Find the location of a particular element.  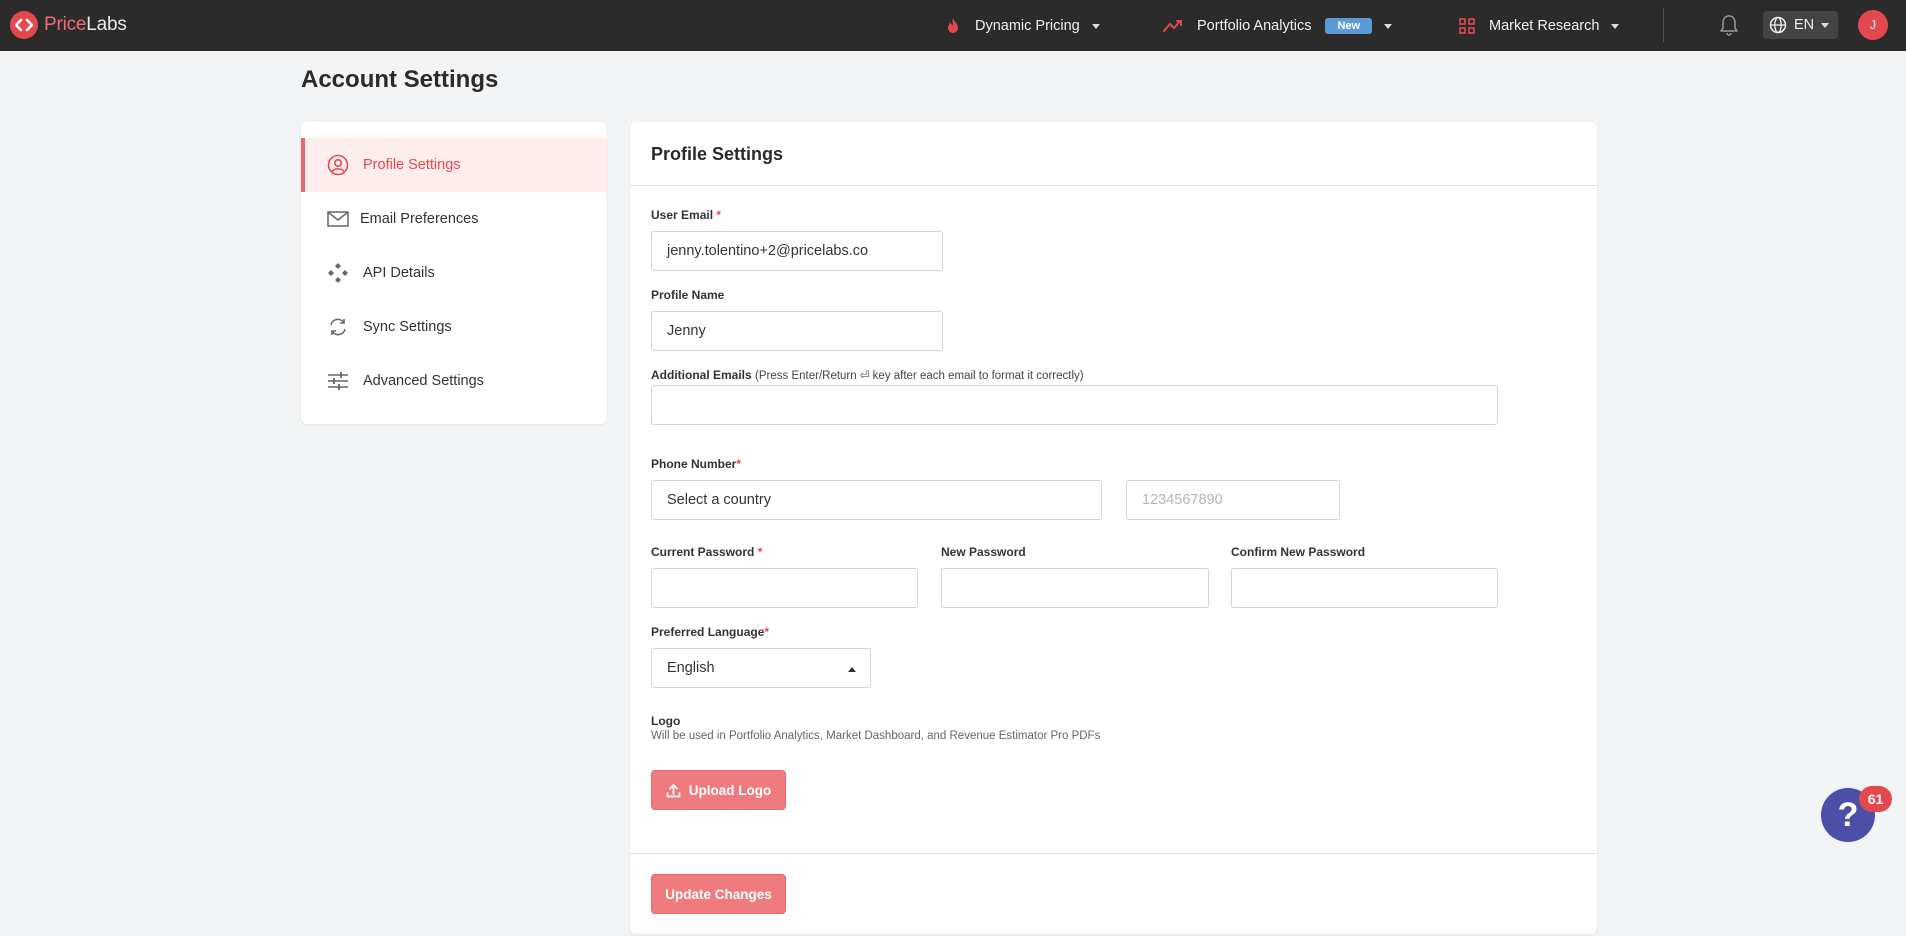

update-changes-button: Update Changes is located at coordinates (718, 894).